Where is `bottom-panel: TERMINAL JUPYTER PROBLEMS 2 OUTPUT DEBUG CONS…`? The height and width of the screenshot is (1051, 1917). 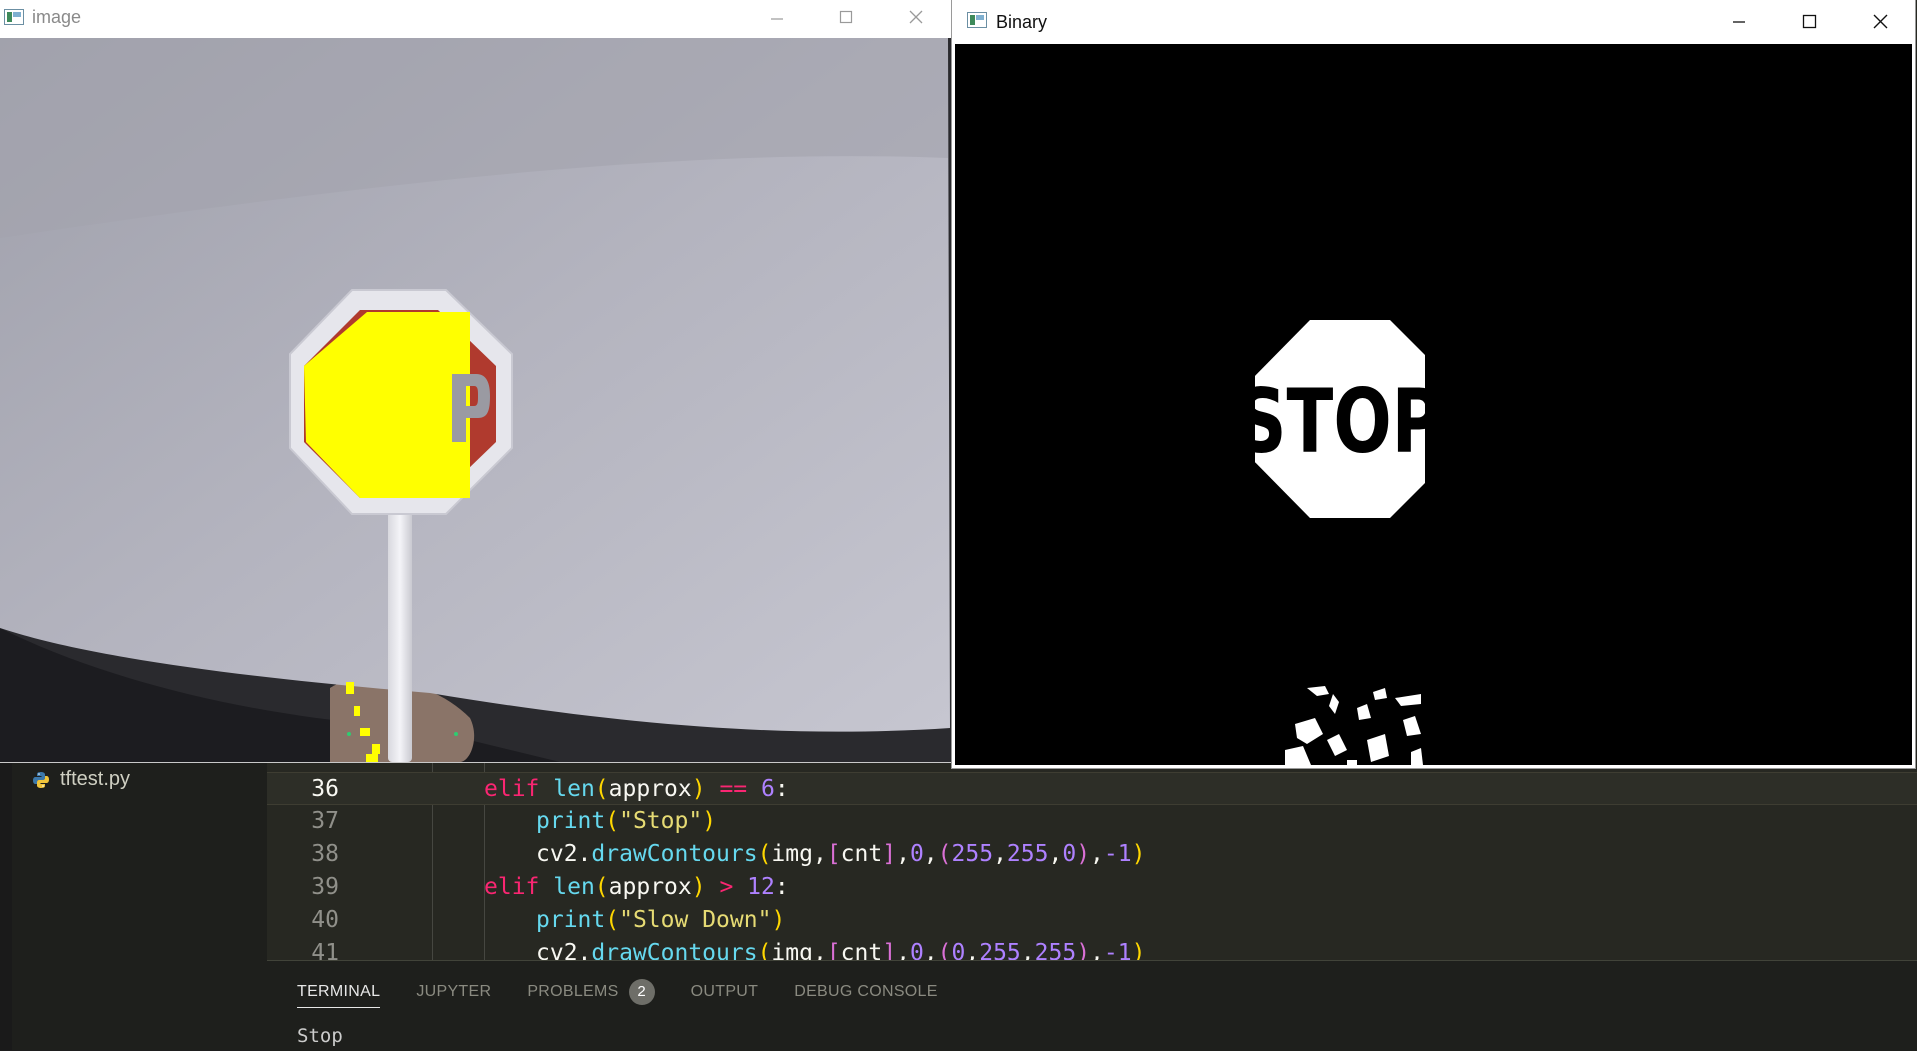 bottom-panel: TERMINAL JUPYTER PROBLEMS 2 OUTPUT DEBUG CONS… is located at coordinates (1092, 1005).